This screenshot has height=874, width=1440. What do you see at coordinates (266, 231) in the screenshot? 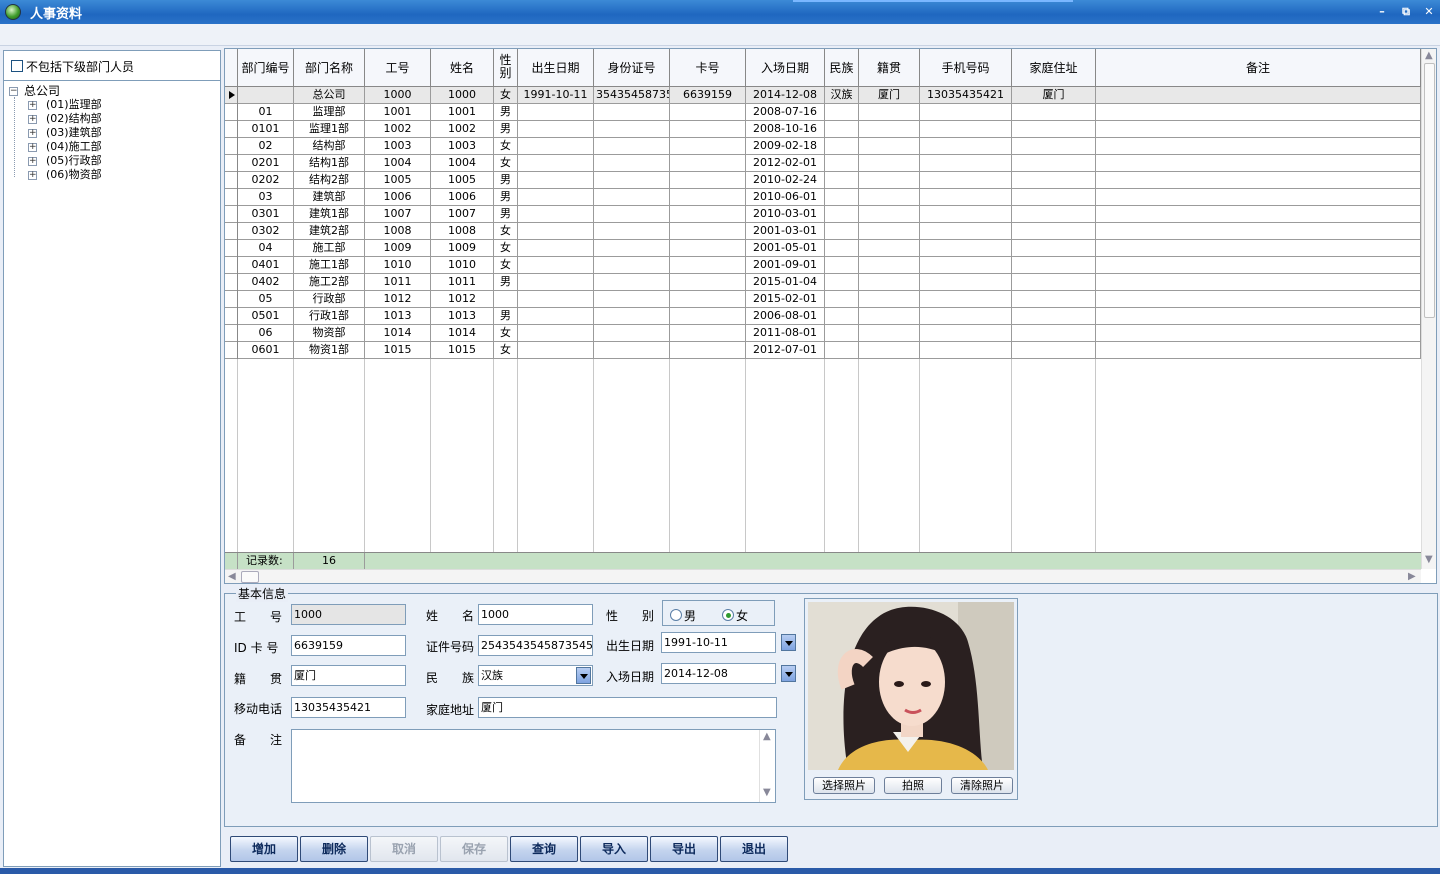
I see `table-cell: 0302` at bounding box center [266, 231].